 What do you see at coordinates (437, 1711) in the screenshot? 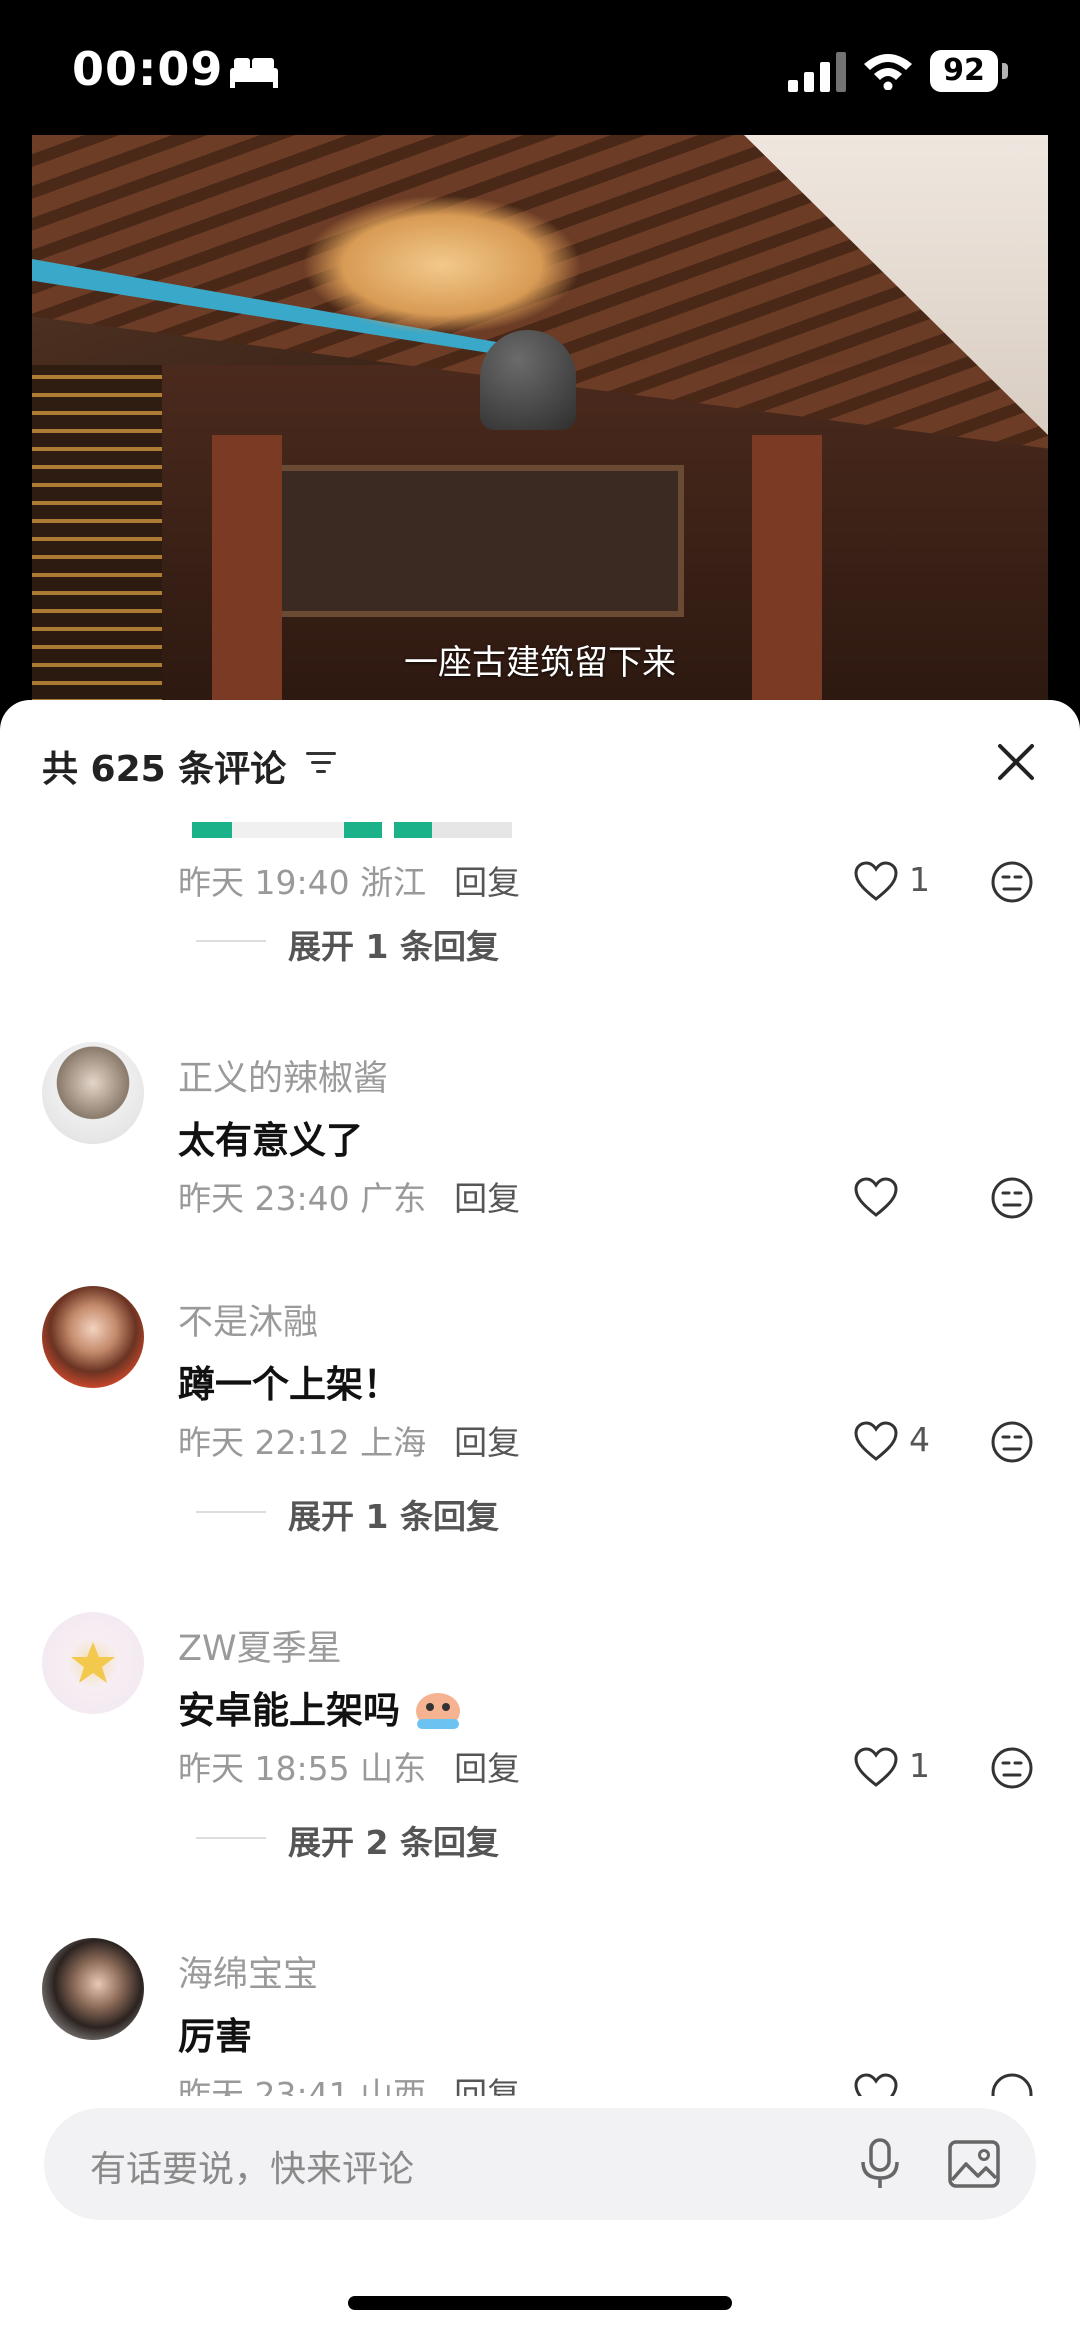
I see `crying-emoji-icon` at bounding box center [437, 1711].